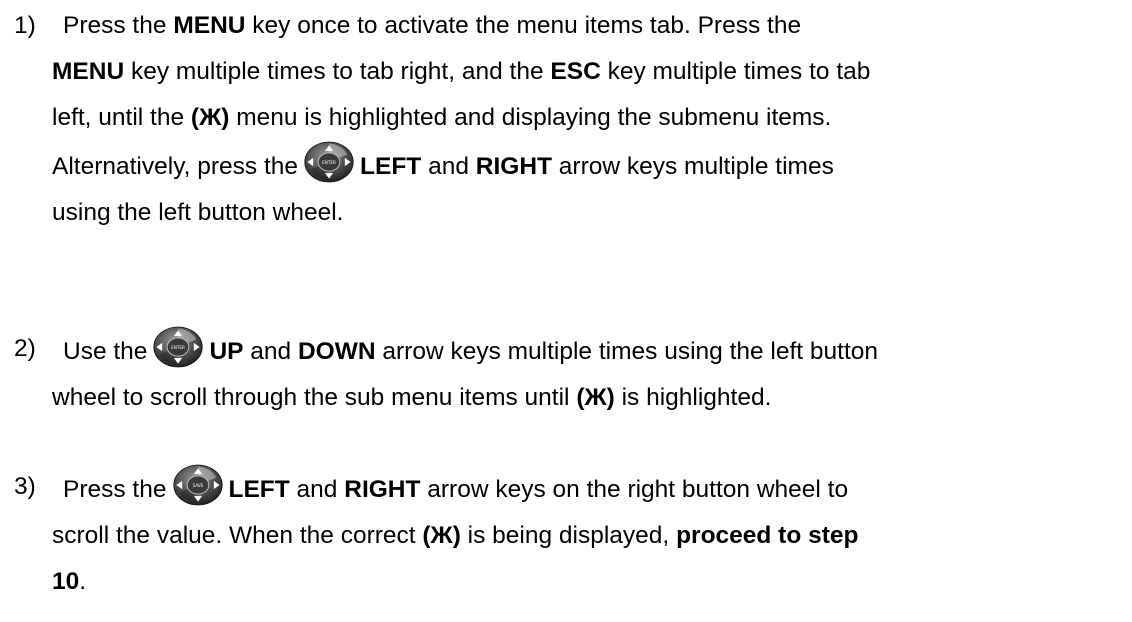 The width and height of the screenshot is (1132, 622). What do you see at coordinates (767, 535) in the screenshot?
I see `bold-text: proceed to step` at bounding box center [767, 535].